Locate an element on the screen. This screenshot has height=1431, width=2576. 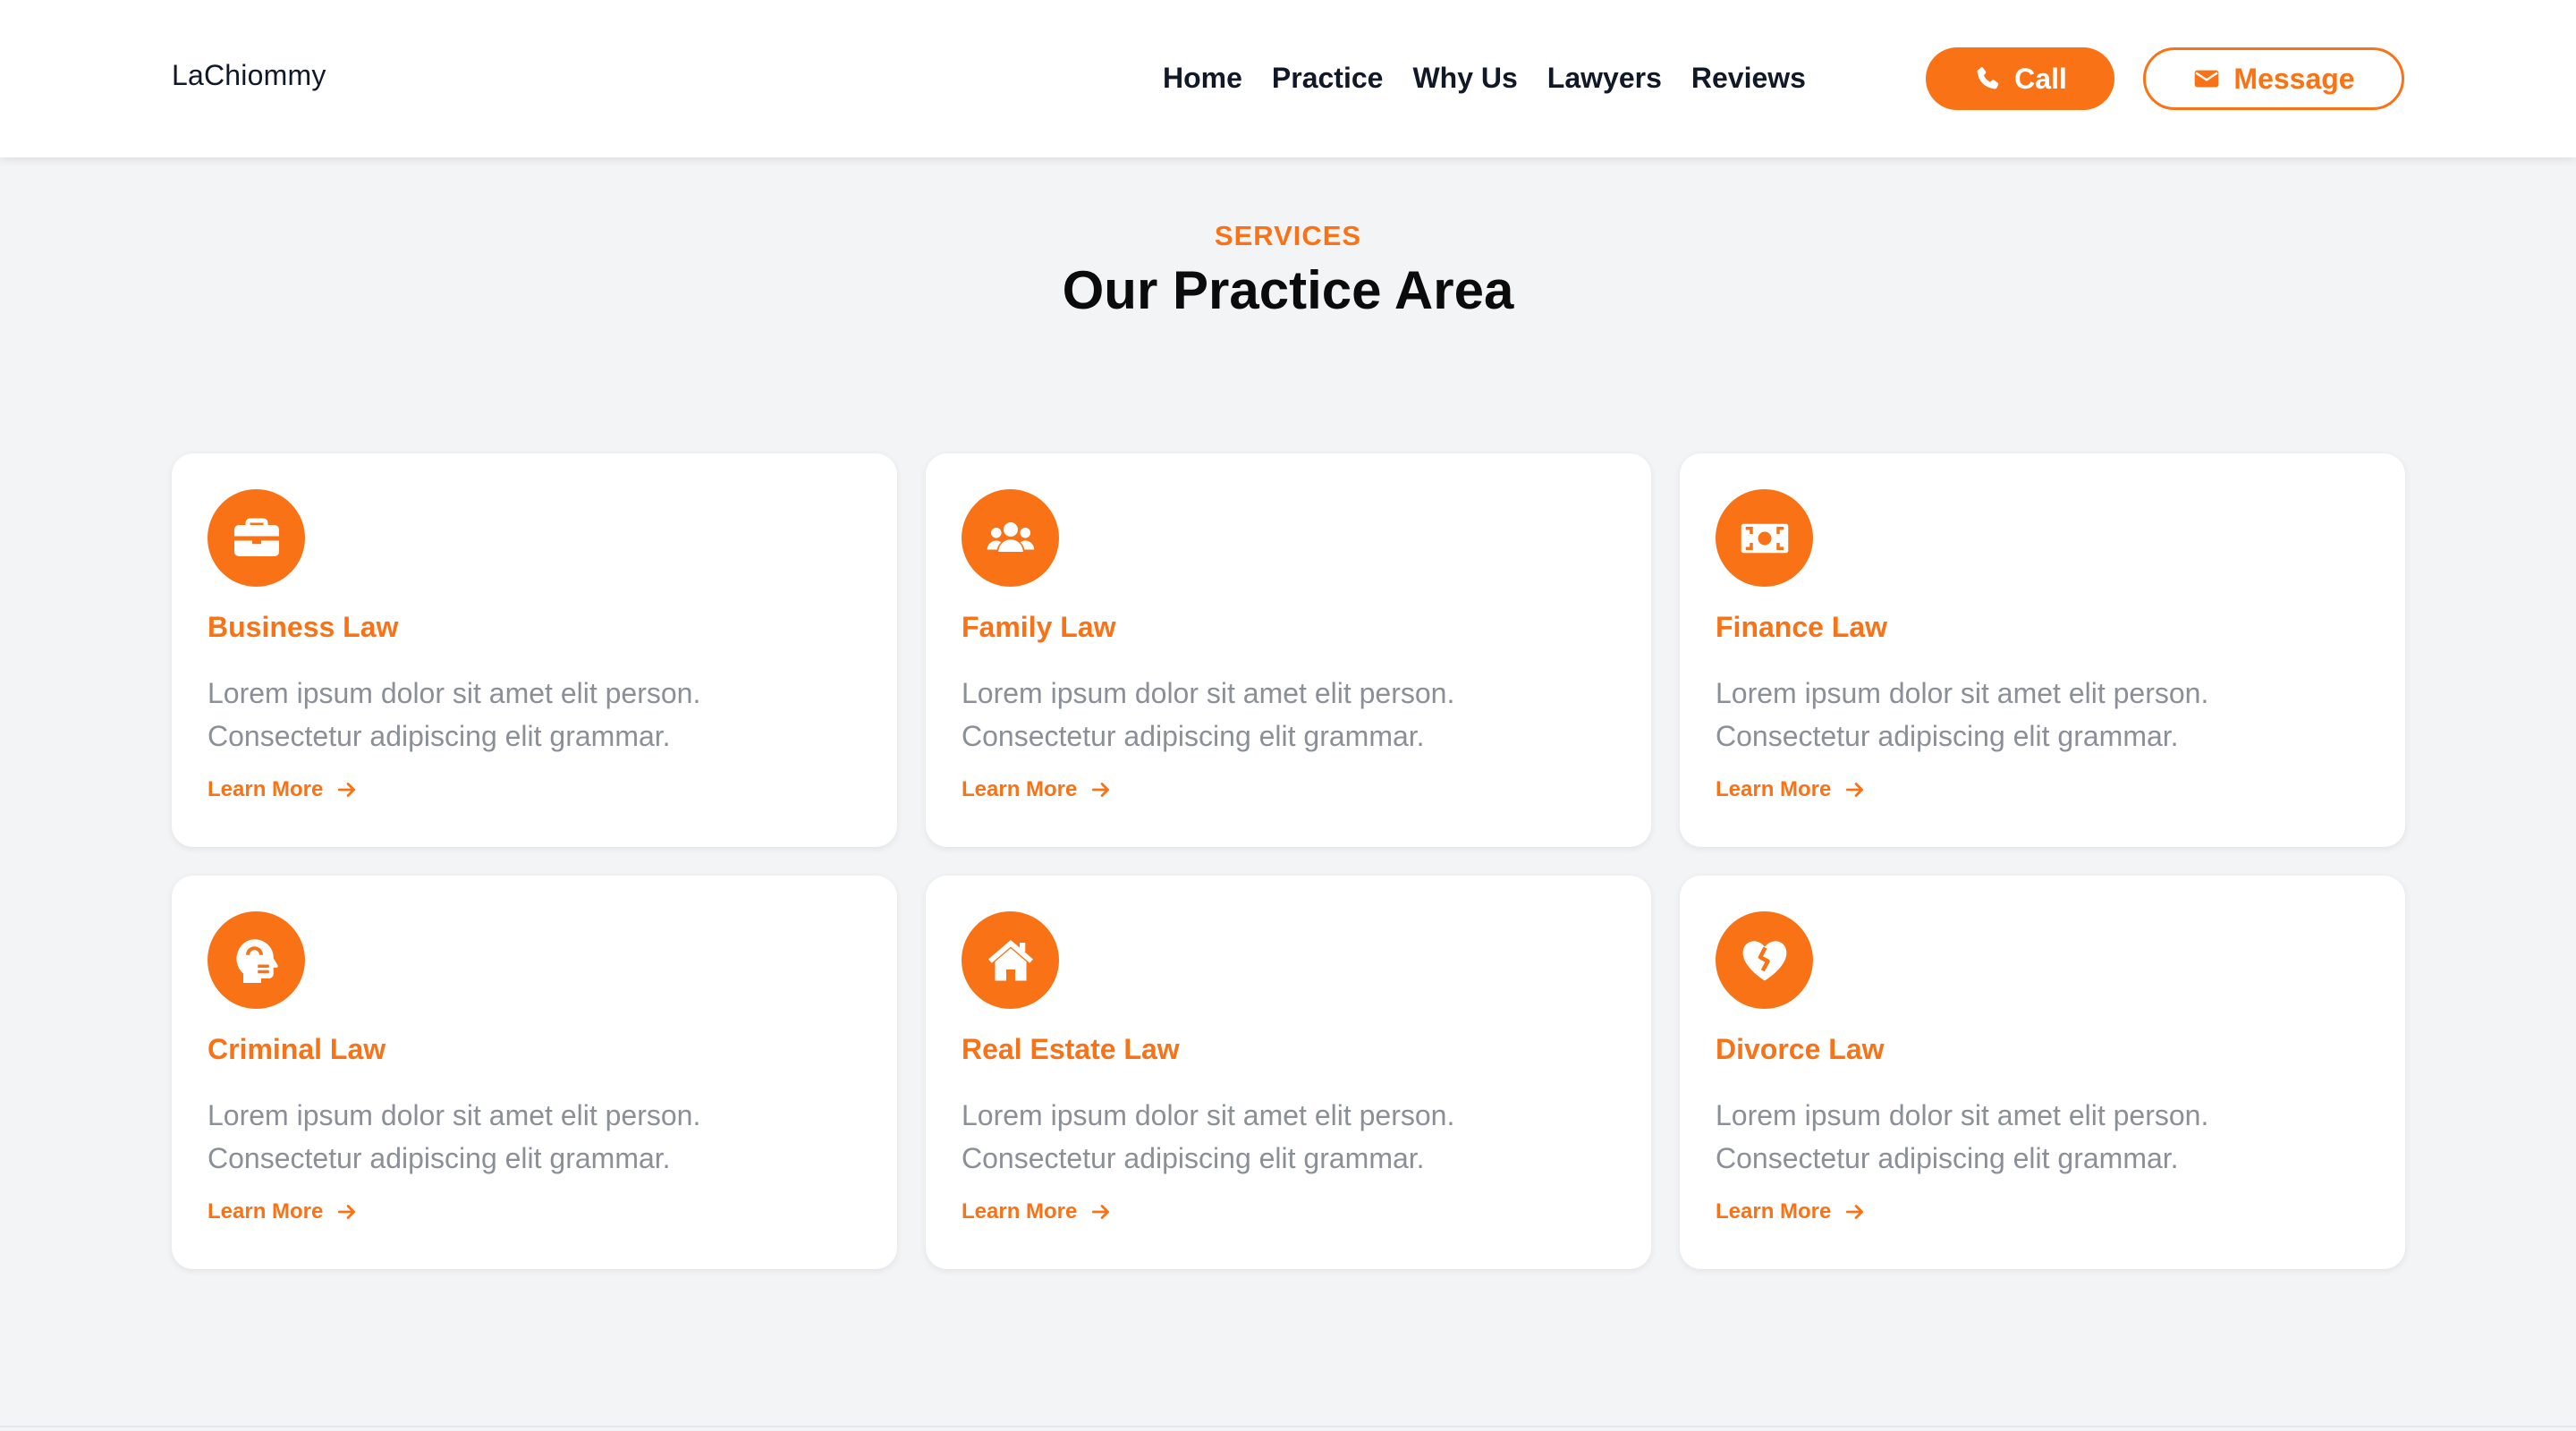
nav-why-us: Why Us is located at coordinates (1464, 78).